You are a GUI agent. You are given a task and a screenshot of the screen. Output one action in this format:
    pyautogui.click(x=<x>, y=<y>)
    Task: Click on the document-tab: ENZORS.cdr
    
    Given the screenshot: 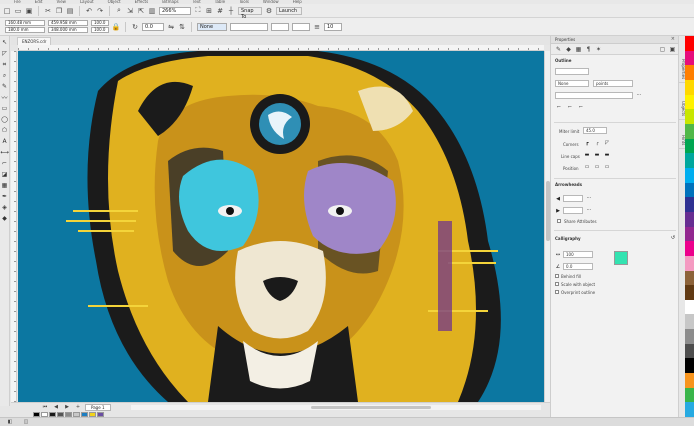 What is the action you would take?
    pyautogui.click(x=34, y=41)
    